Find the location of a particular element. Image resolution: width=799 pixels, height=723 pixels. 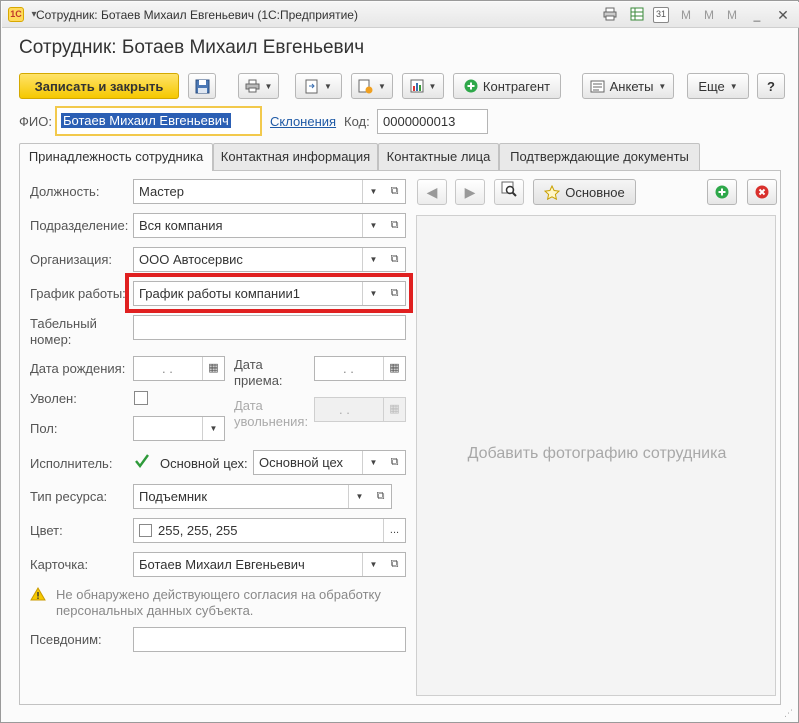

save-and-close-button: Записать и закрыть is located at coordinates (99, 86).